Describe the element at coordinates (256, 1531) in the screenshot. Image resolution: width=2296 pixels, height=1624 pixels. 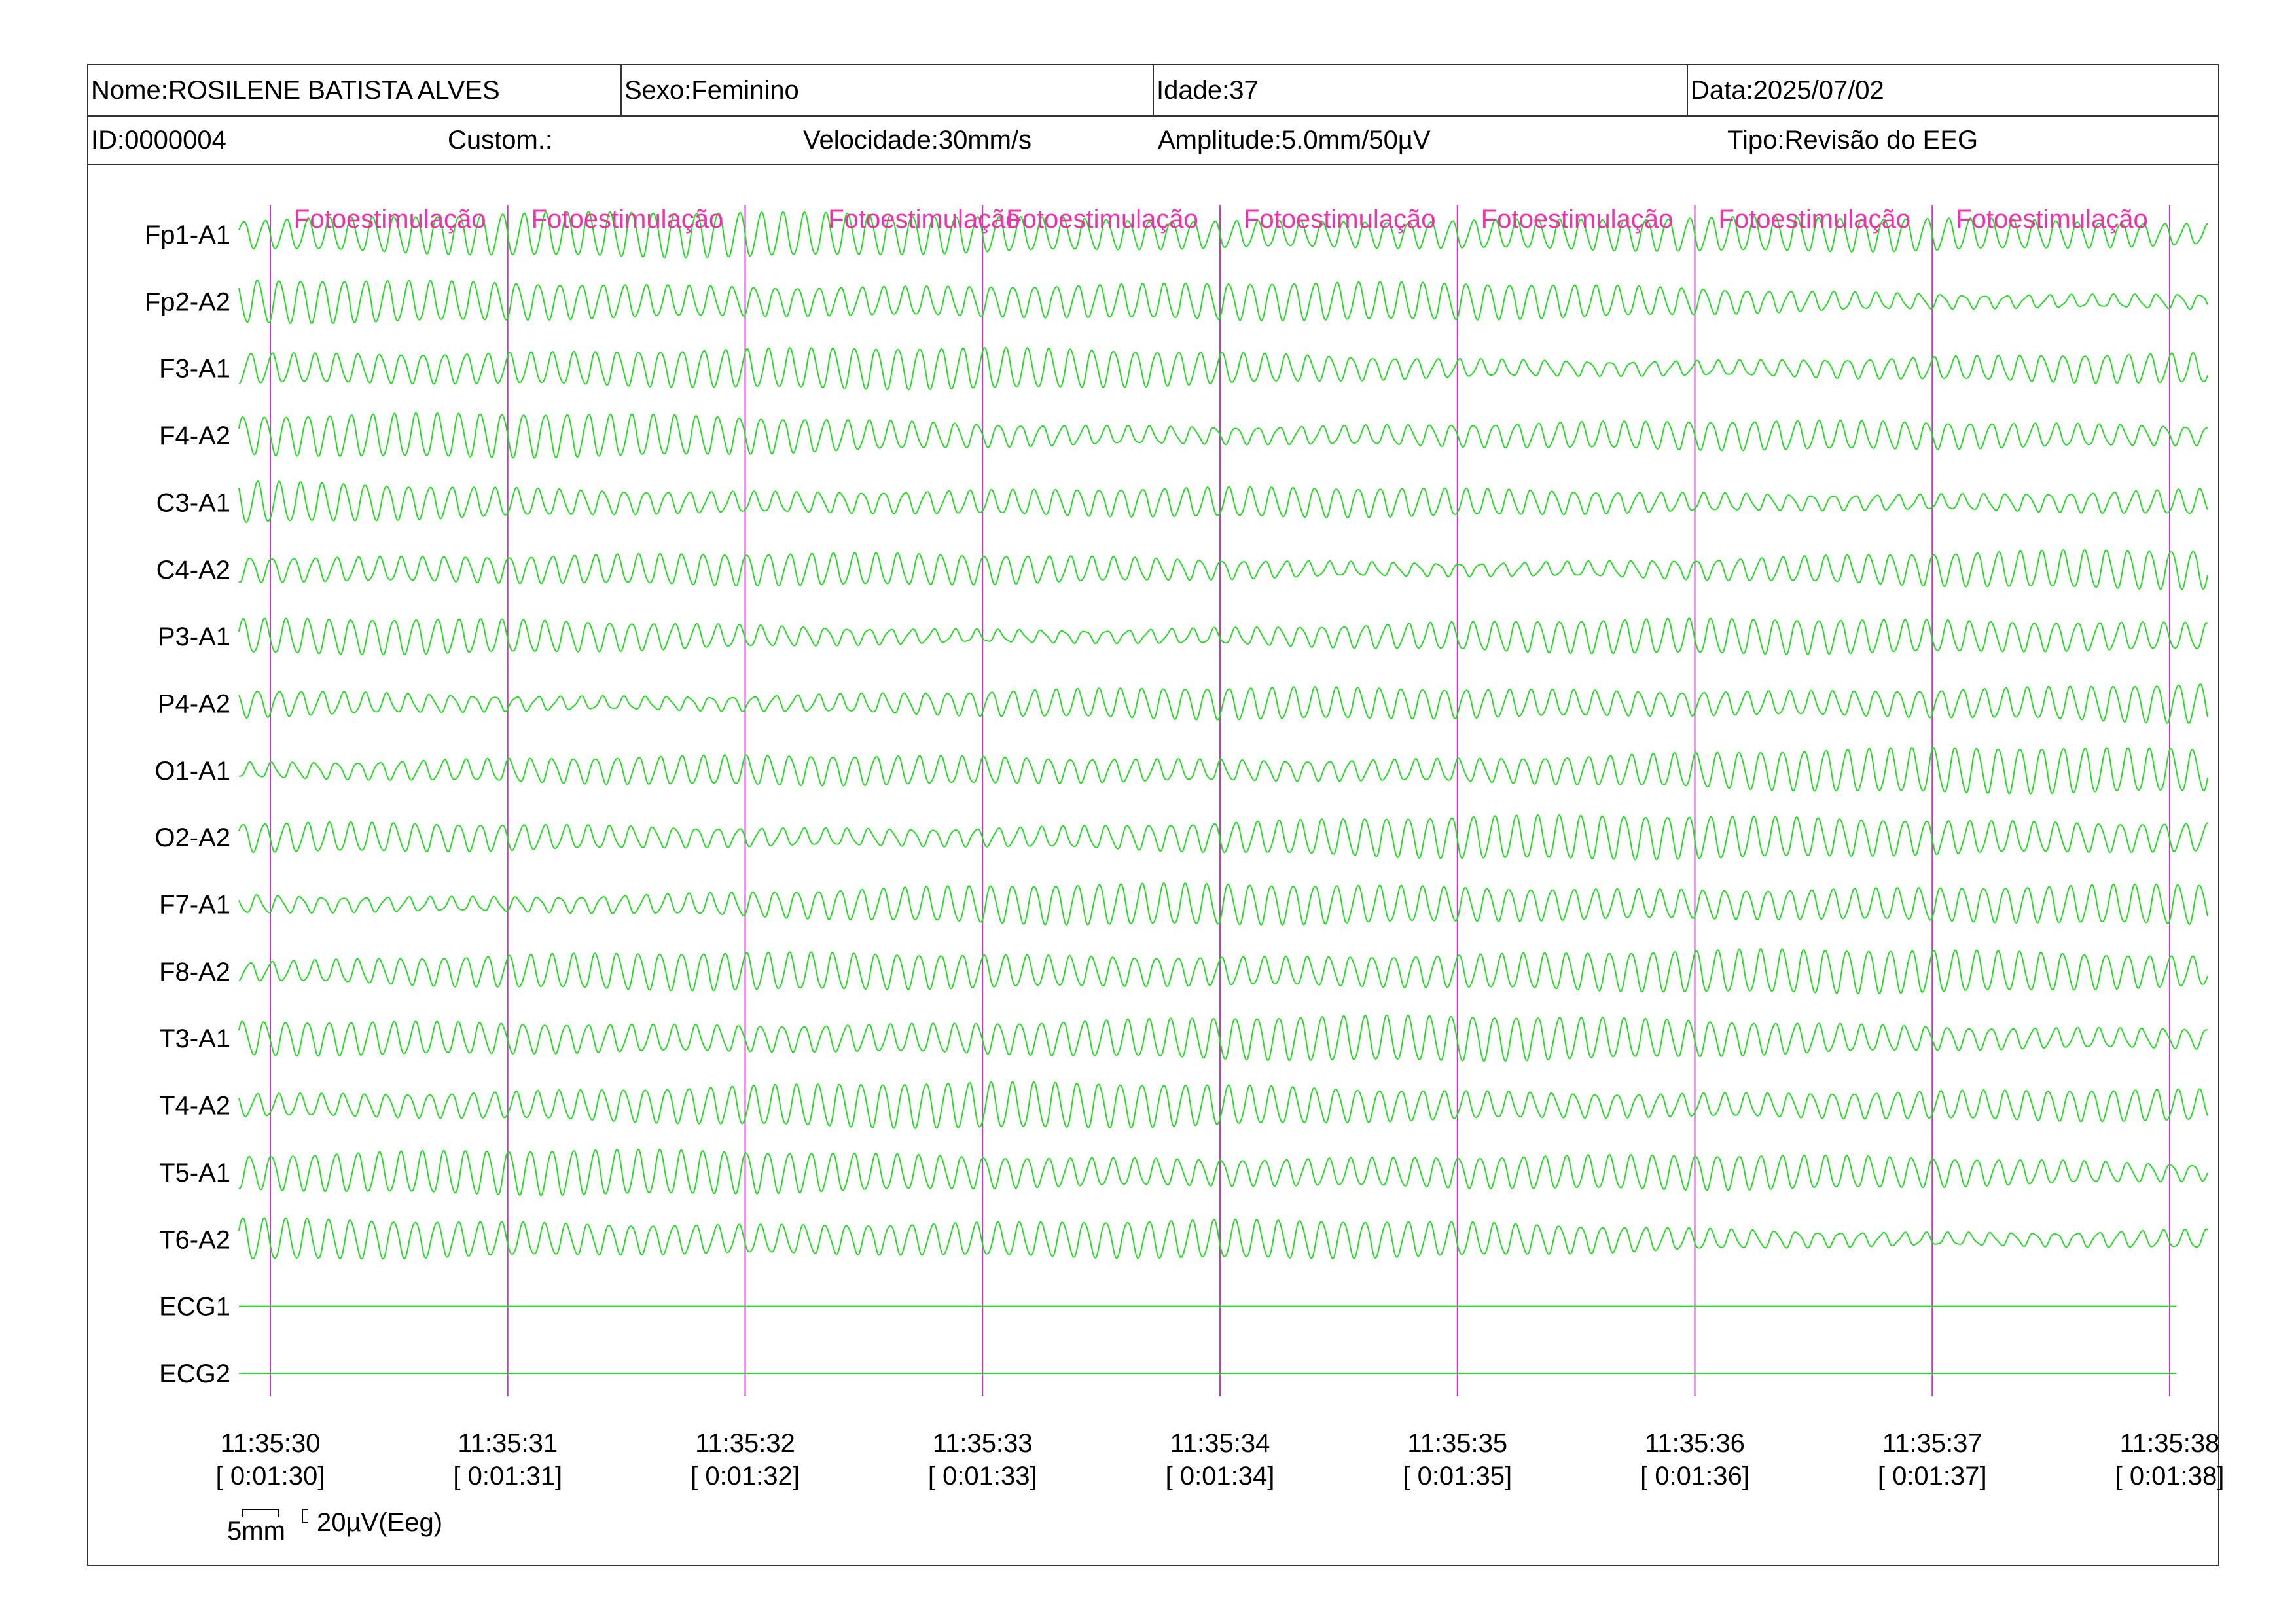
I see `scale-bar-time-label: 5mm` at that location.